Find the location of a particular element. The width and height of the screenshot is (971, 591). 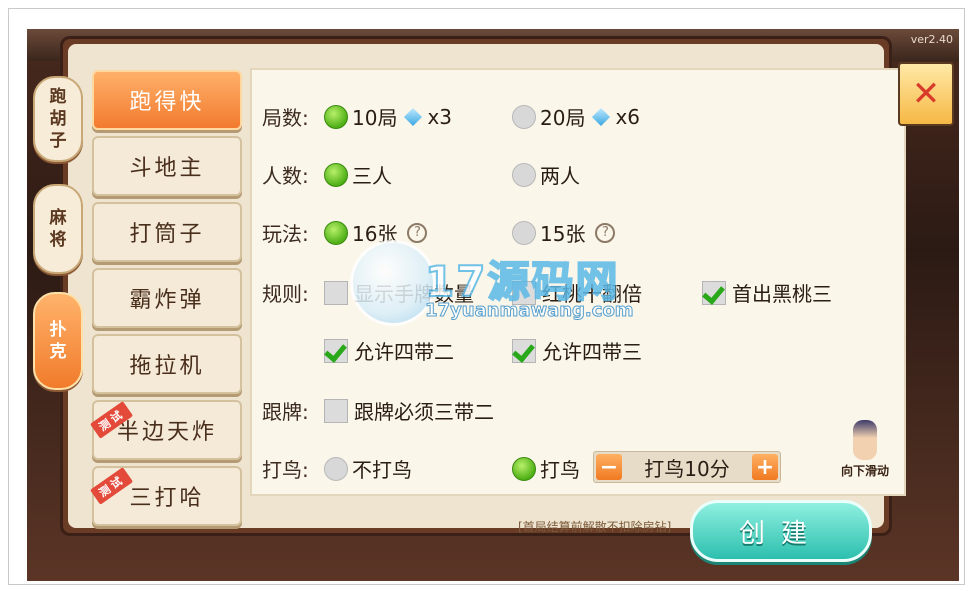

rule-four-with-three: 允许四带三 is located at coordinates (577, 350).